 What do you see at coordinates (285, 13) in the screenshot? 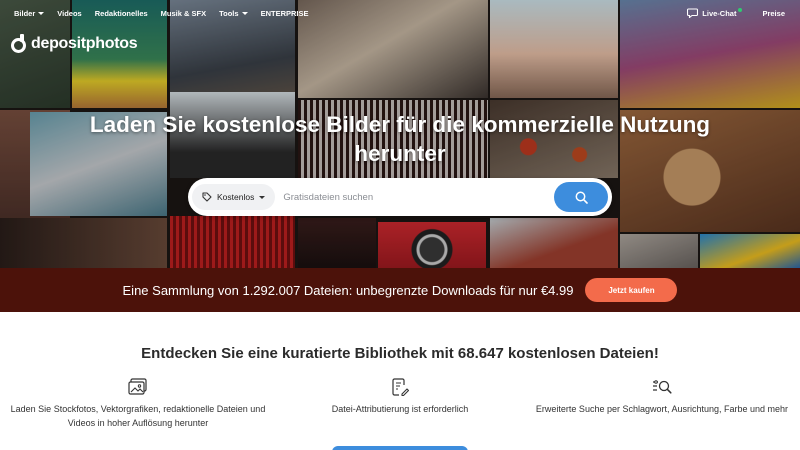
I see `nav-item-enterprise: ENTERPRISE` at bounding box center [285, 13].